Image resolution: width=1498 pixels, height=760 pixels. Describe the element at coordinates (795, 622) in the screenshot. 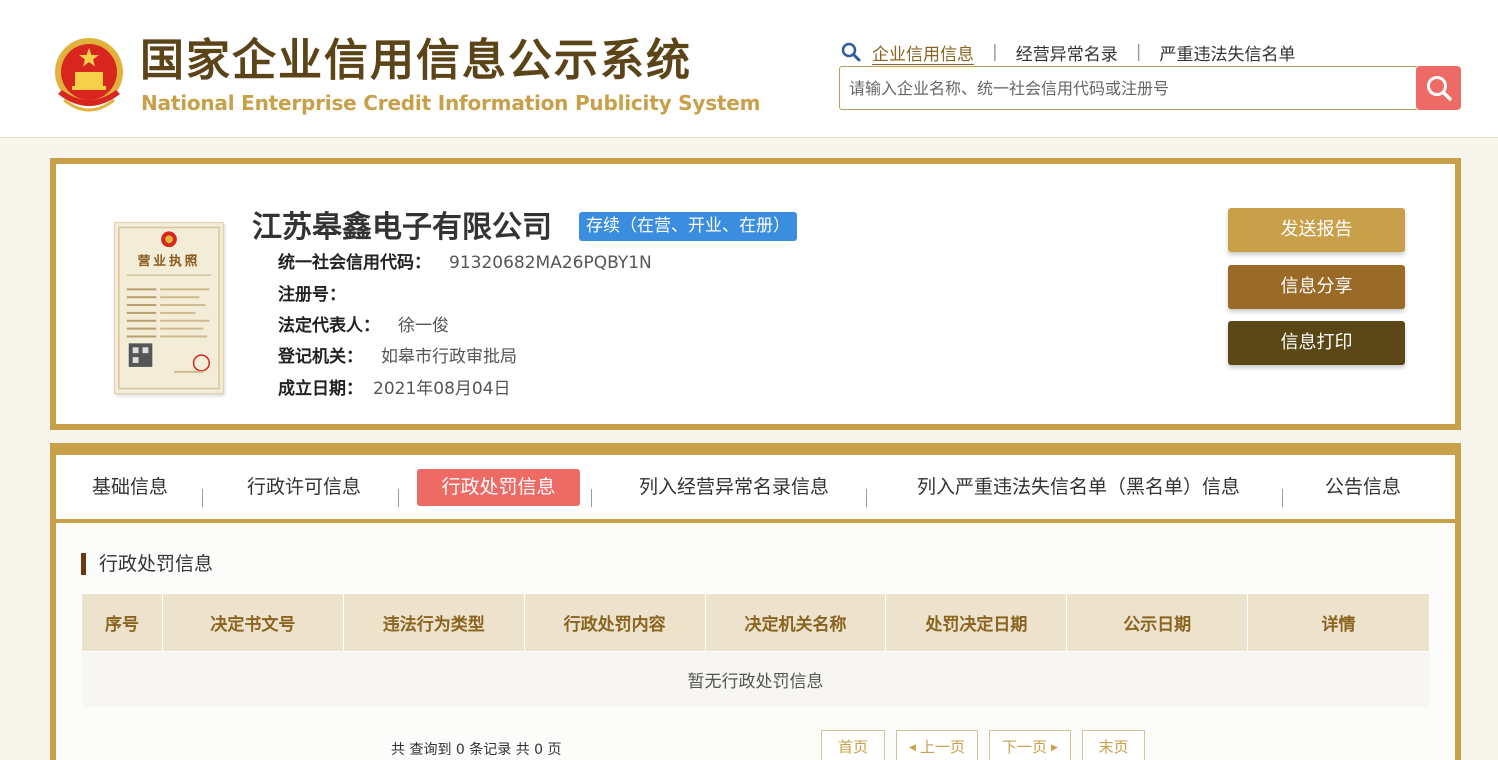

I see `column-header: 决定机关名称` at that location.